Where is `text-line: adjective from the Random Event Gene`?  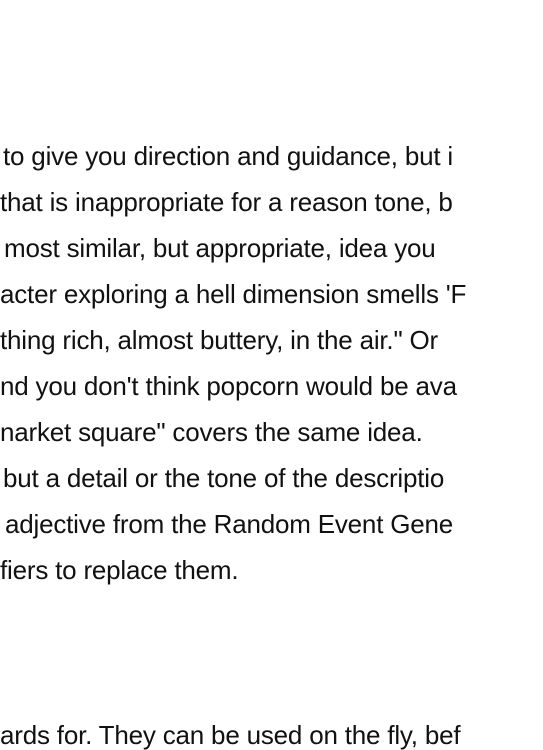
text-line: adjective from the Random Event Gene is located at coordinates (229, 524).